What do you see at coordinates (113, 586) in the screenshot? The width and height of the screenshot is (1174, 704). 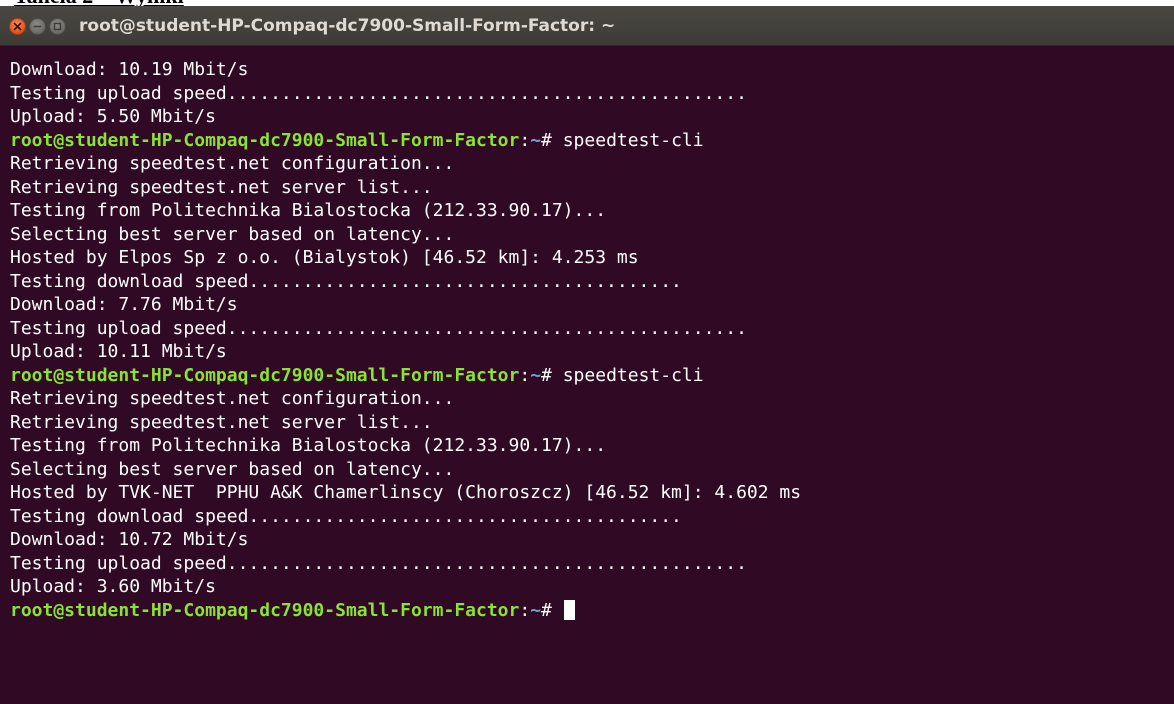 I see `output-line: Upload: 3.60 Mbit/s` at bounding box center [113, 586].